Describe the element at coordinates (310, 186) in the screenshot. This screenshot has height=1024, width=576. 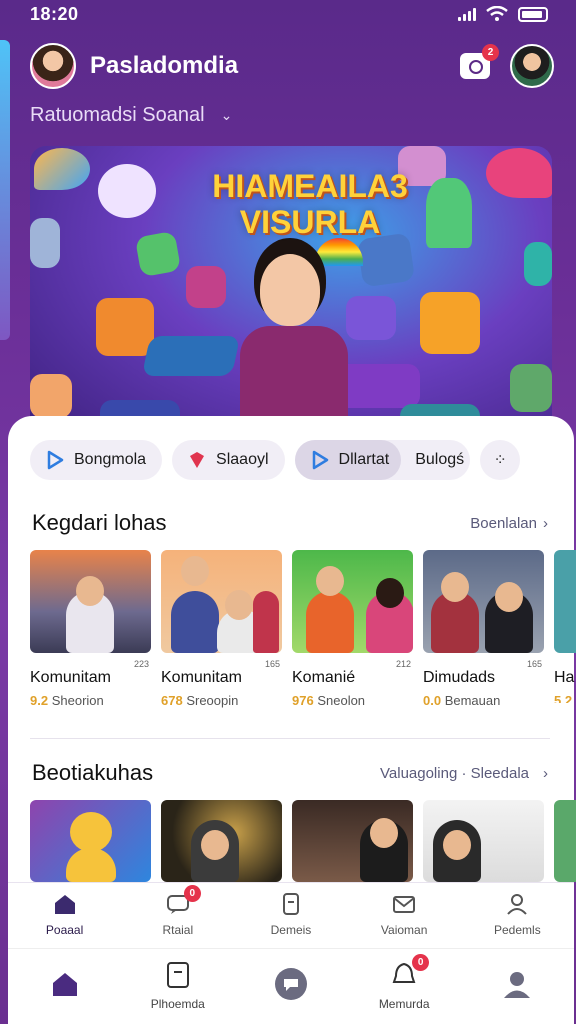
I see `banner-title-line1: HIAMEAILA3` at that location.